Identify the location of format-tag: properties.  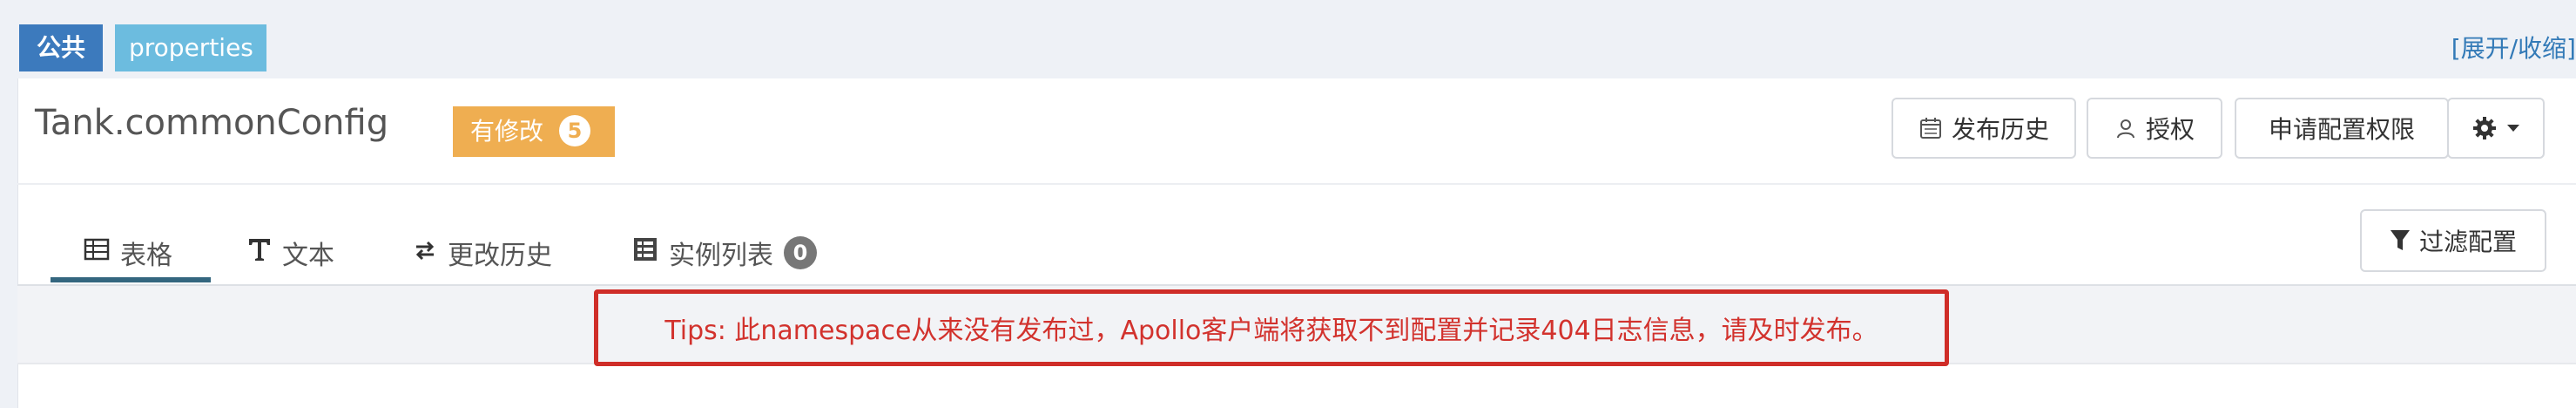
(190, 47).